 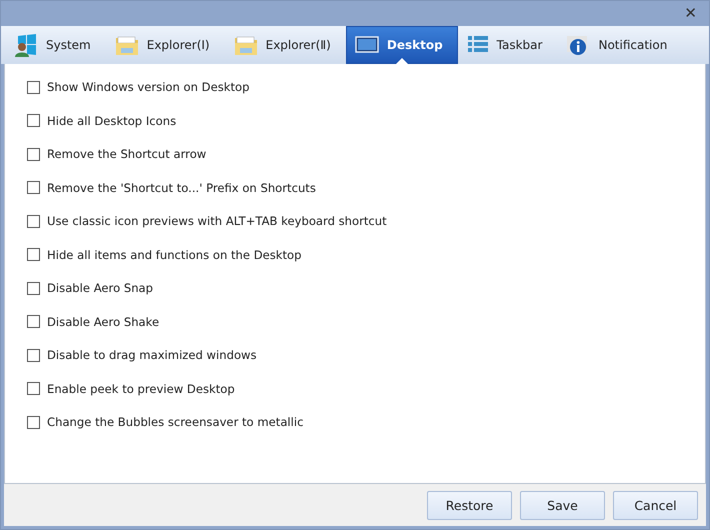 What do you see at coordinates (690, 13) in the screenshot?
I see `close-button: ✕` at bounding box center [690, 13].